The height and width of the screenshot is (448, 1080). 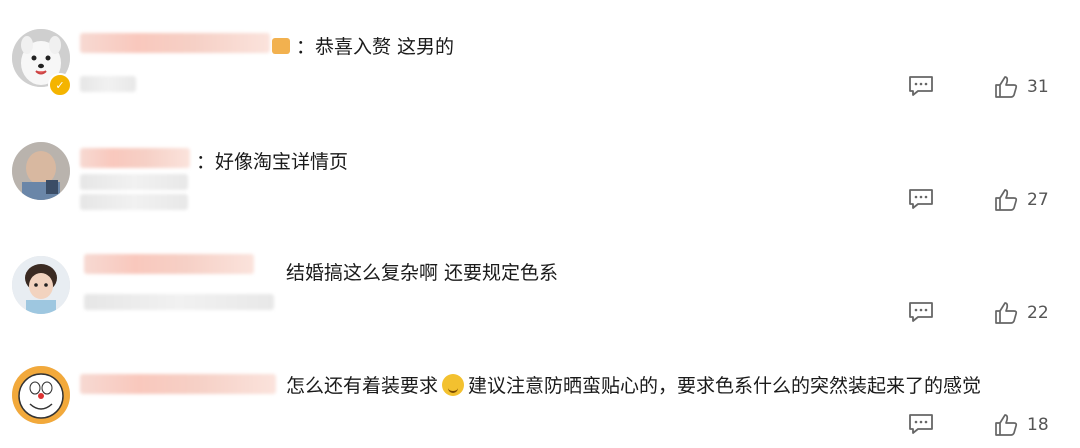 I want to click on comment-text: ：好像淘宝详情页, so click(x=272, y=162).